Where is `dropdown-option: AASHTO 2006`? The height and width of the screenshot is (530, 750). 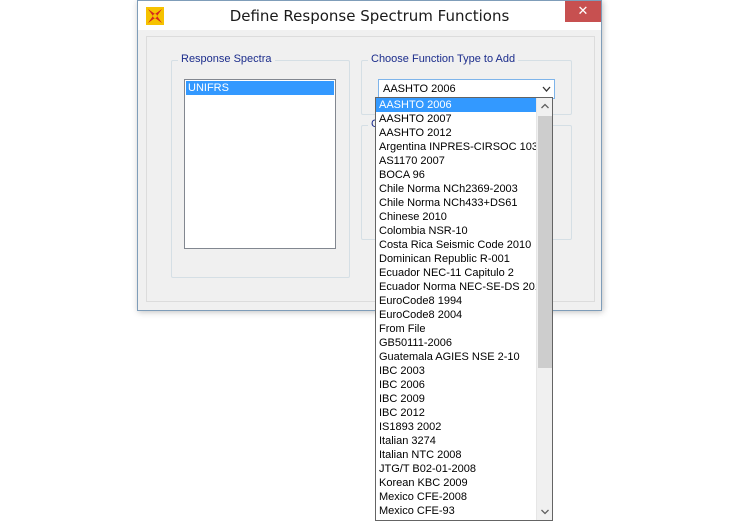 dropdown-option: AASHTO 2006 is located at coordinates (456, 105).